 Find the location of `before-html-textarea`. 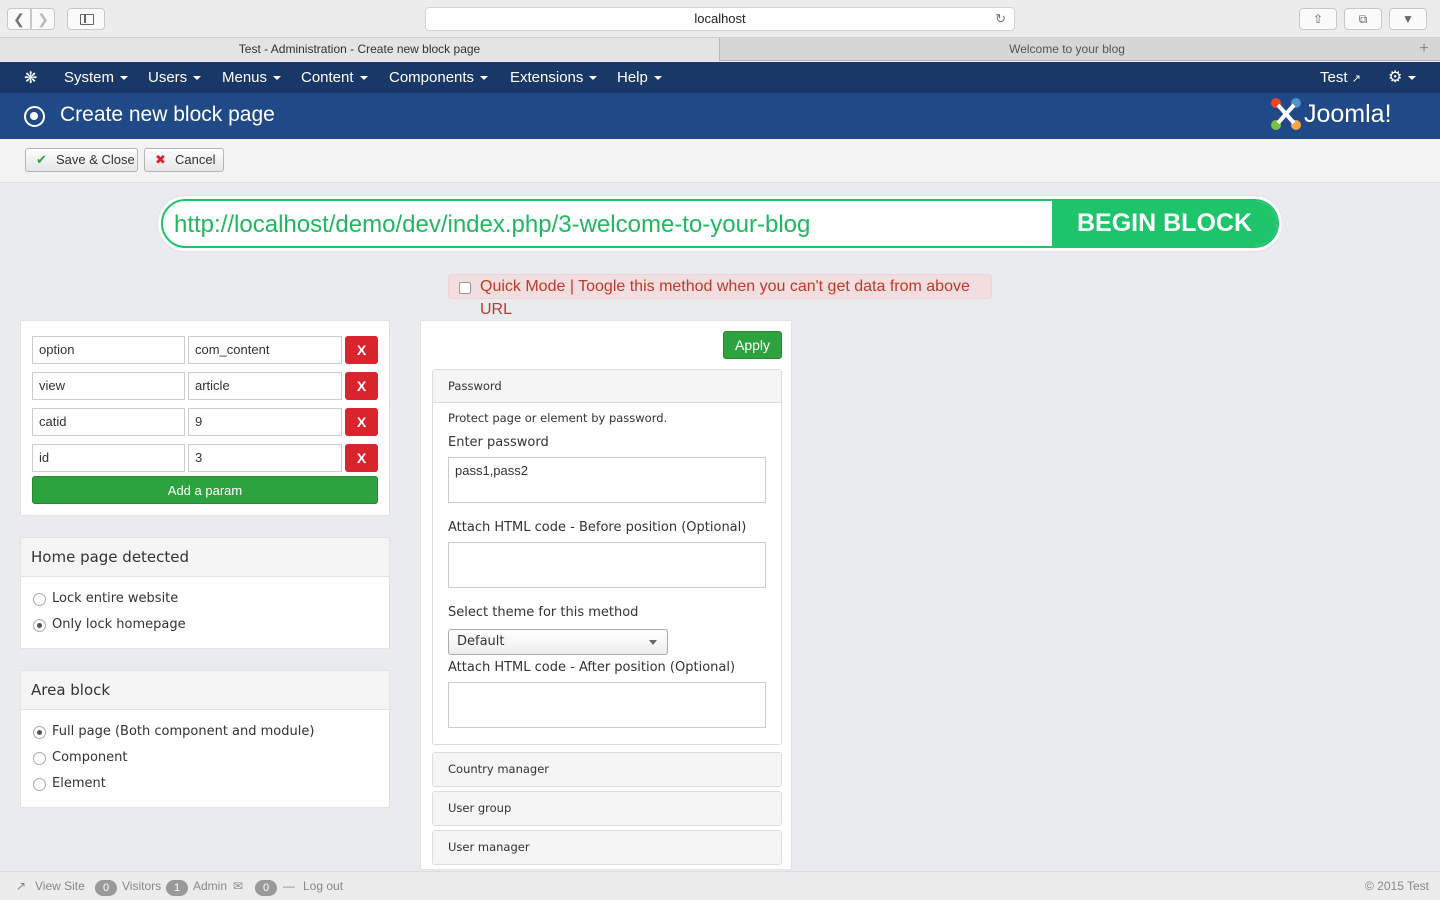

before-html-textarea is located at coordinates (607, 565).